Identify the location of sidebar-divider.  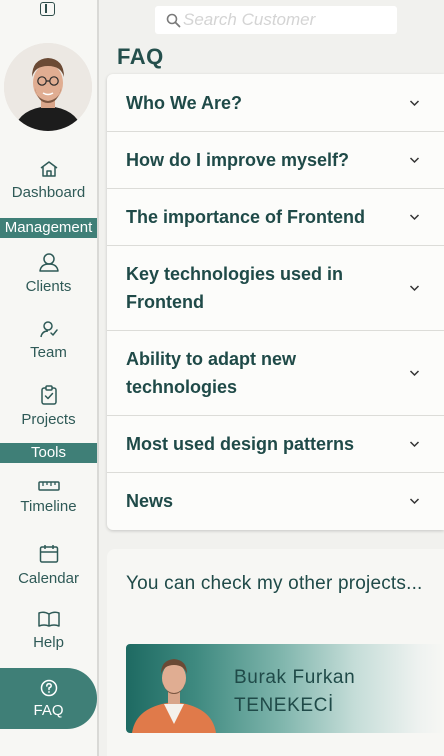
(98, 378).